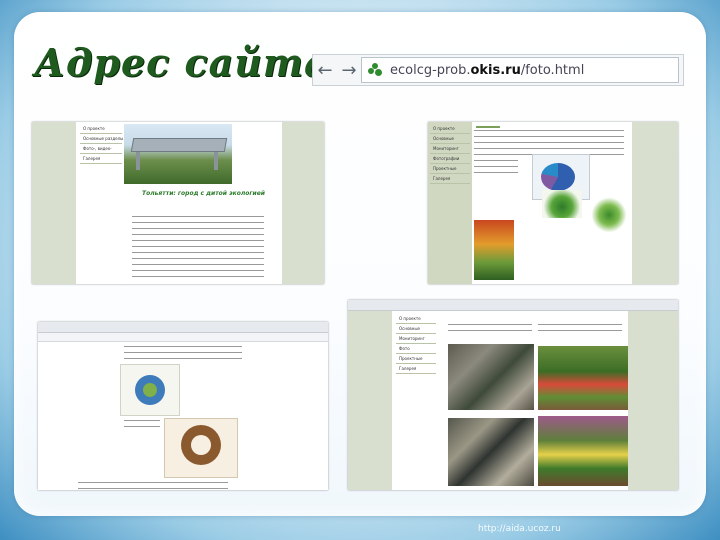 Image resolution: width=720 pixels, height=540 pixels. I want to click on screenshot-2-text-left, so click(496, 167).